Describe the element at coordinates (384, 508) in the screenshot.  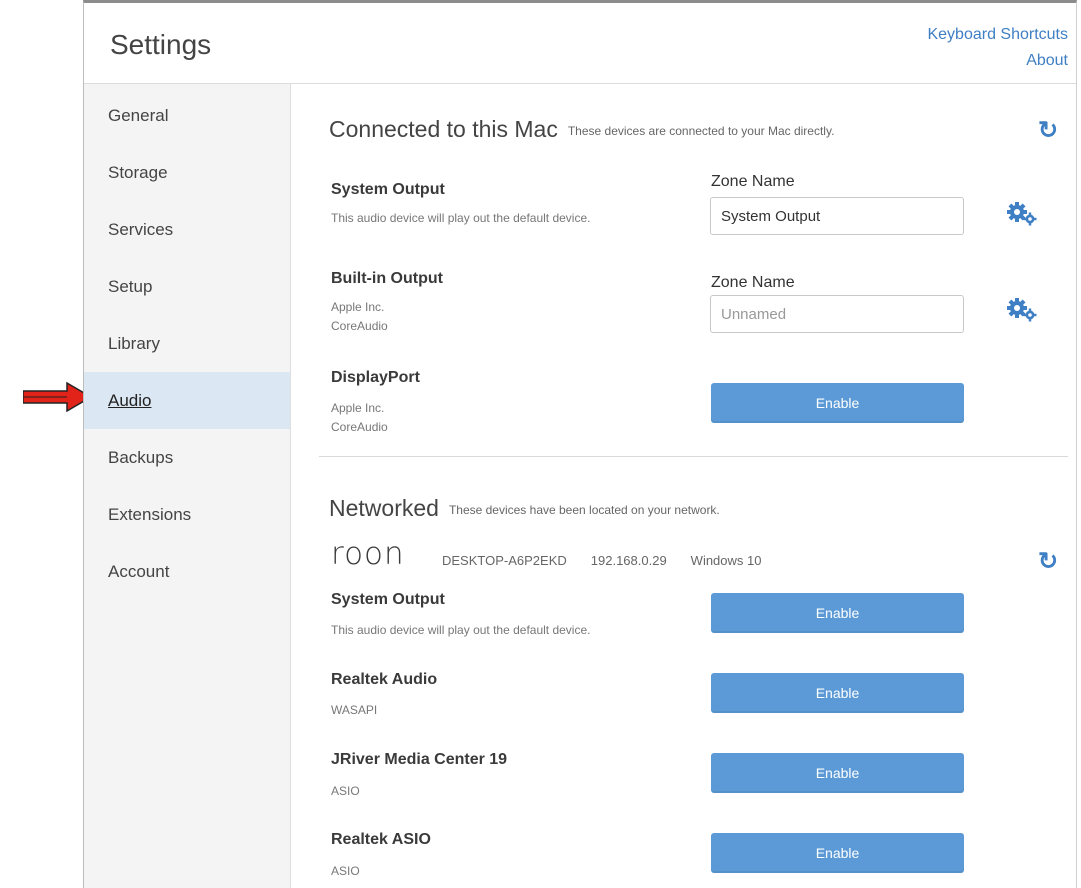
I see `networked-title-text: Networked` at that location.